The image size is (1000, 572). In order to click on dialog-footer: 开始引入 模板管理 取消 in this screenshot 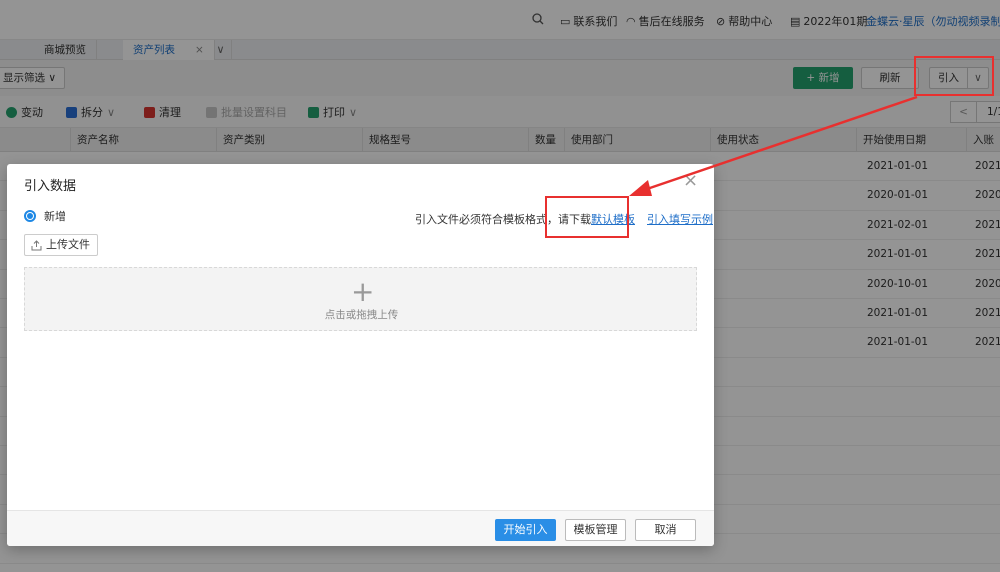, I will do `click(360, 528)`.